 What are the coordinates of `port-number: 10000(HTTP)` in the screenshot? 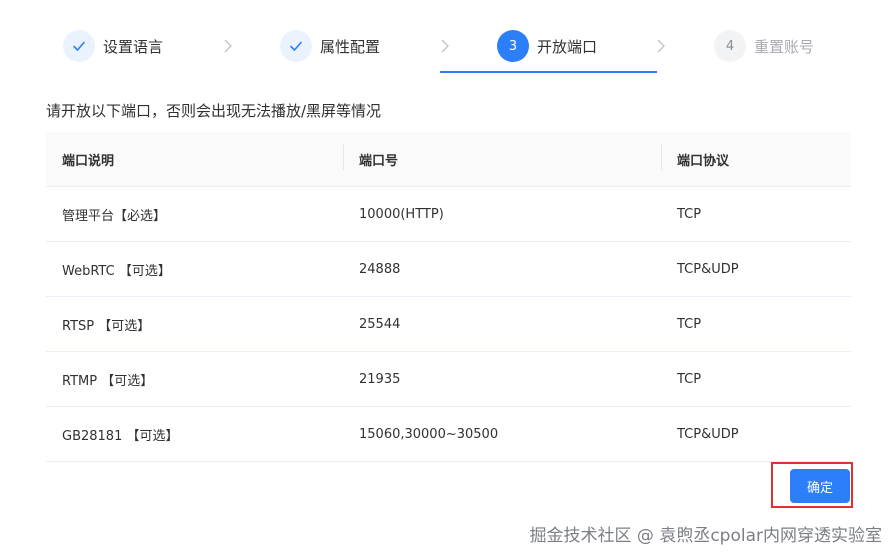 It's located at (401, 214).